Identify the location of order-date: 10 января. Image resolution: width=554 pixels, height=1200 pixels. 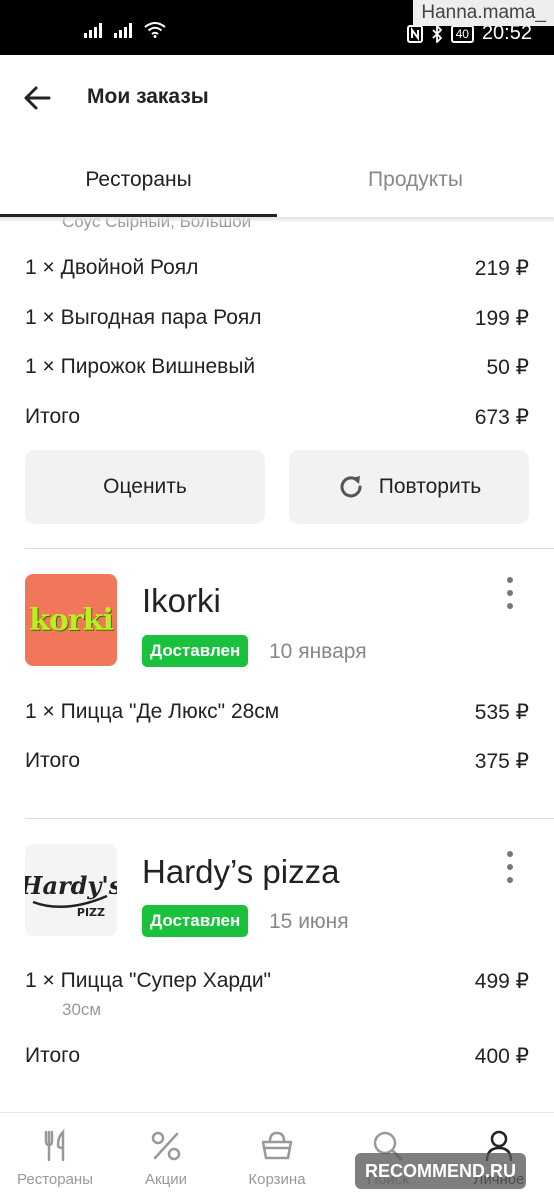
(318, 651).